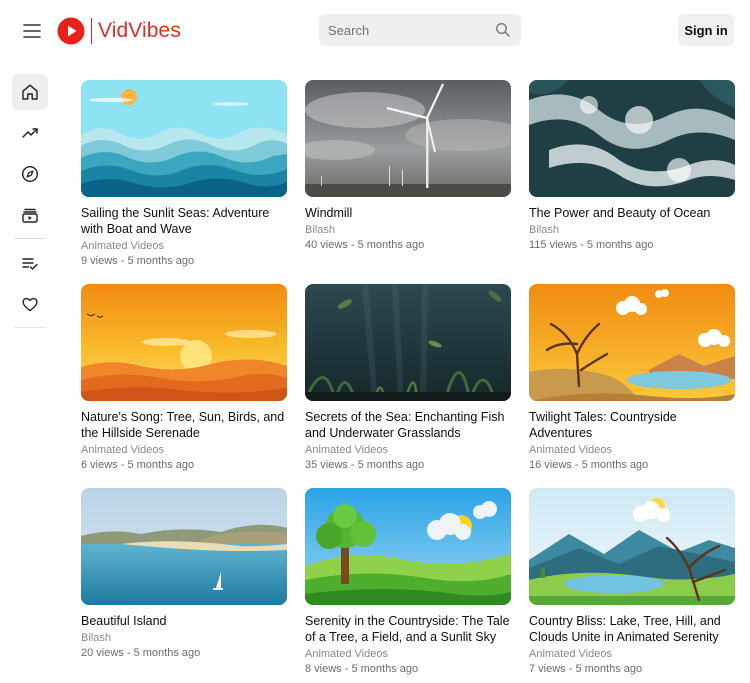 Image resolution: width=750 pixels, height=683 pixels. Describe the element at coordinates (503, 30) in the screenshot. I see `search-icon` at that location.